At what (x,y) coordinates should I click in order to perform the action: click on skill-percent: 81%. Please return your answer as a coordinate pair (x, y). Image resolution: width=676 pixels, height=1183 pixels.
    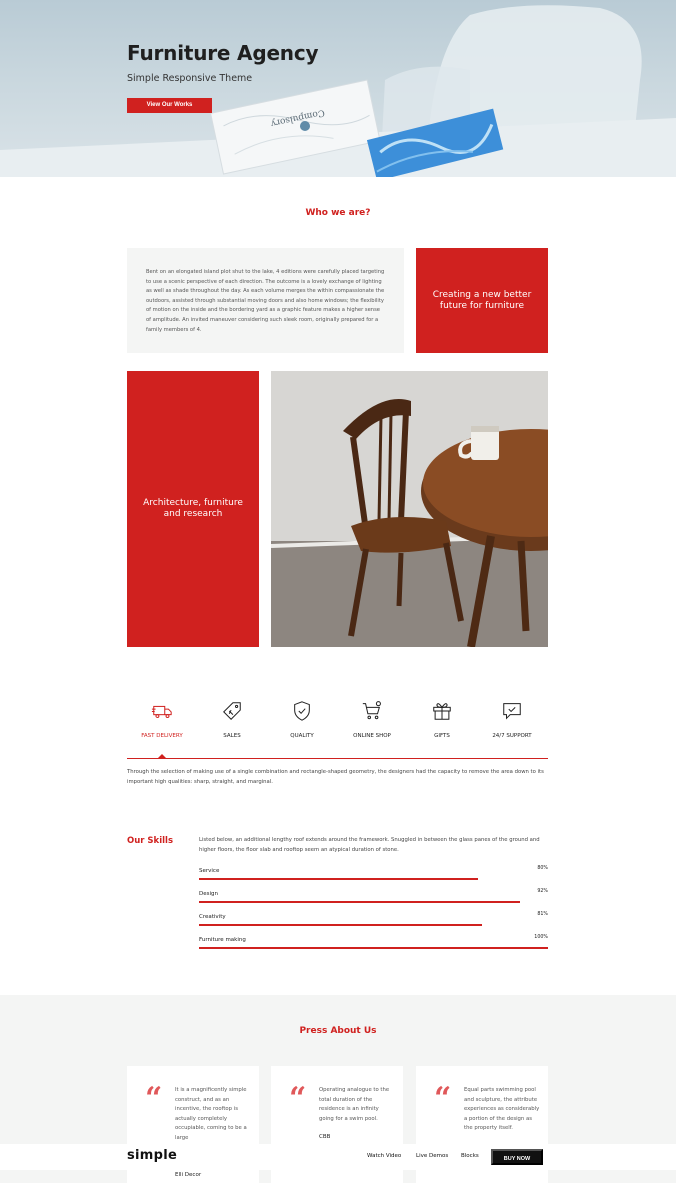
    Looking at the image, I should click on (542, 914).